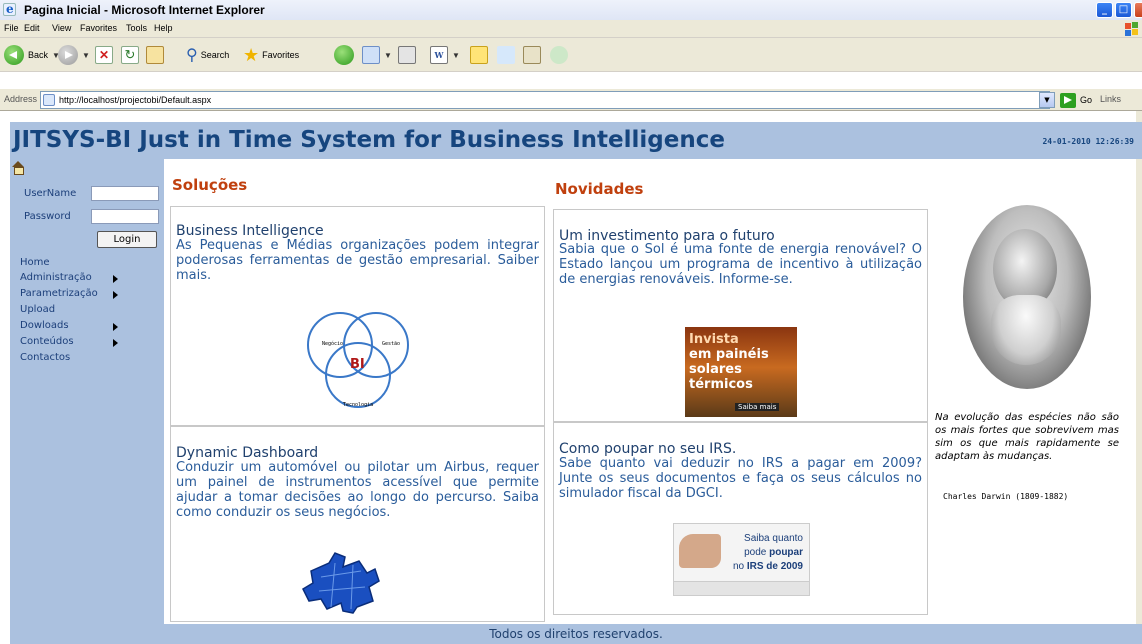 The height and width of the screenshot is (644, 1142). Describe the element at coordinates (47, 341) in the screenshot. I see `nav-item-conteudos: Conteúdos` at that location.